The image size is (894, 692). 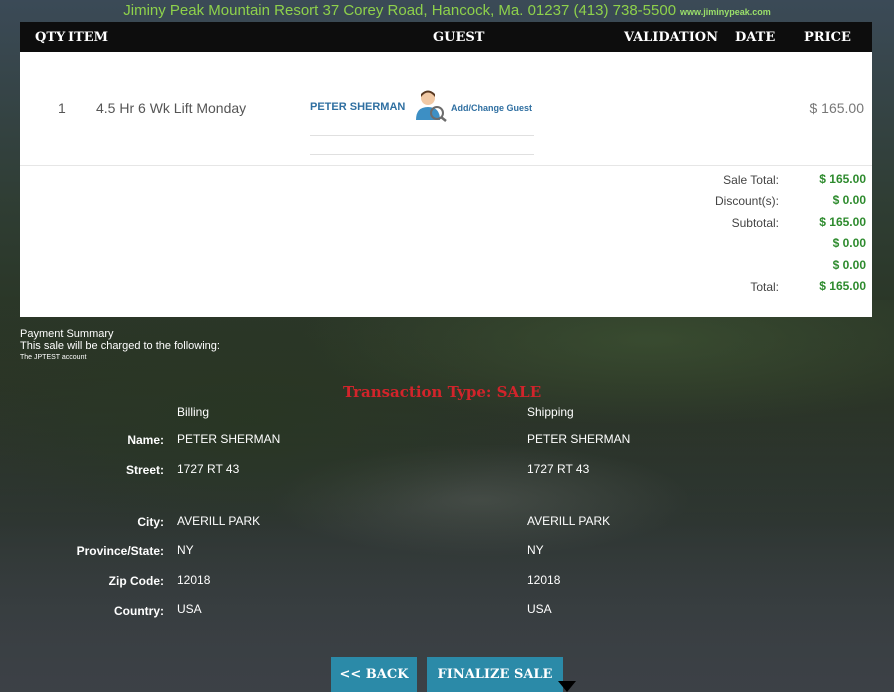 I want to click on item-name: 4.5 Hr 6 Wk Lift Monday, so click(x=171, y=108).